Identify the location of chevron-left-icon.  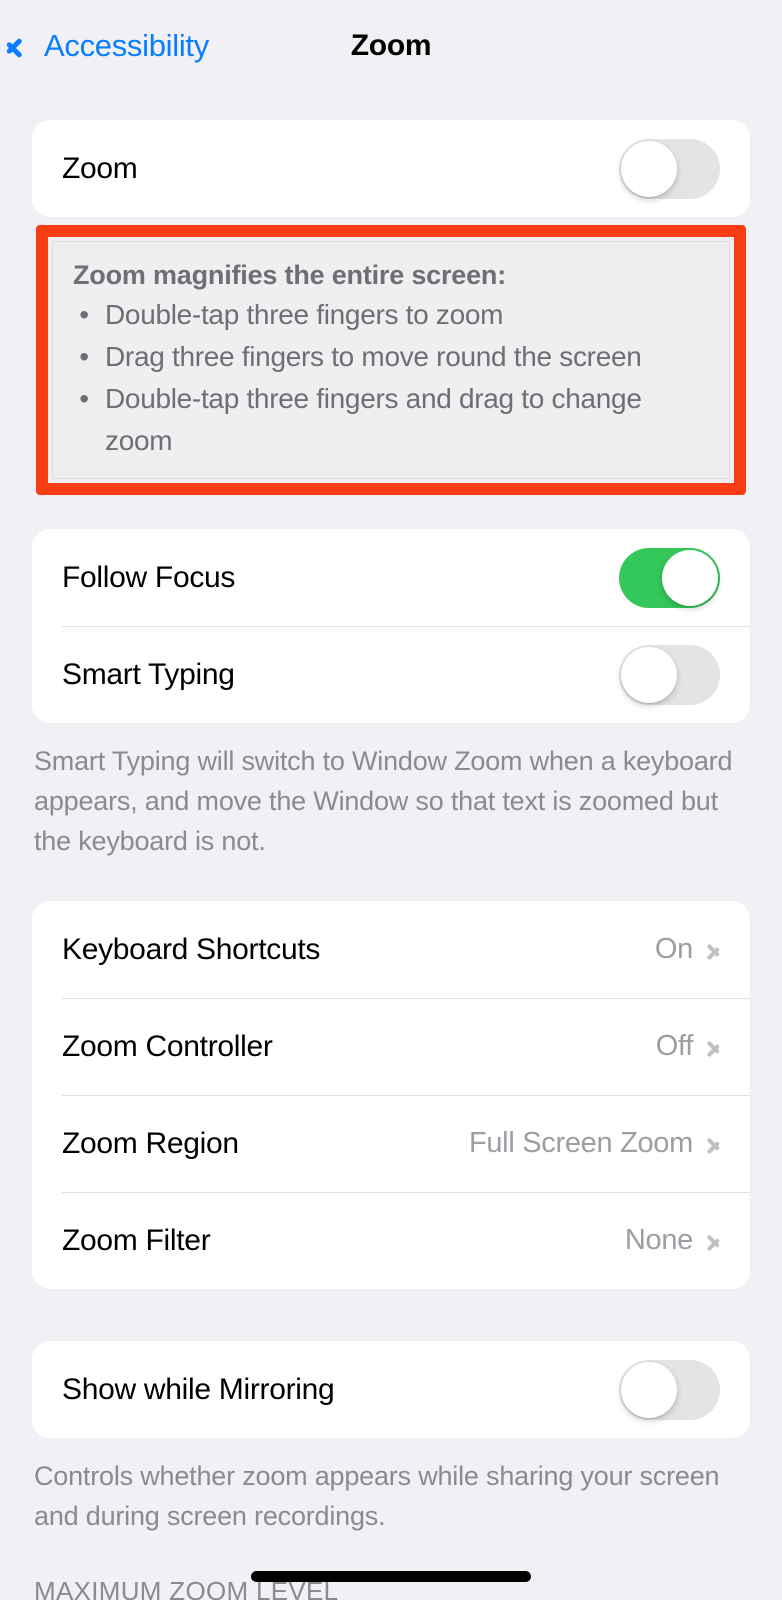
(26, 46).